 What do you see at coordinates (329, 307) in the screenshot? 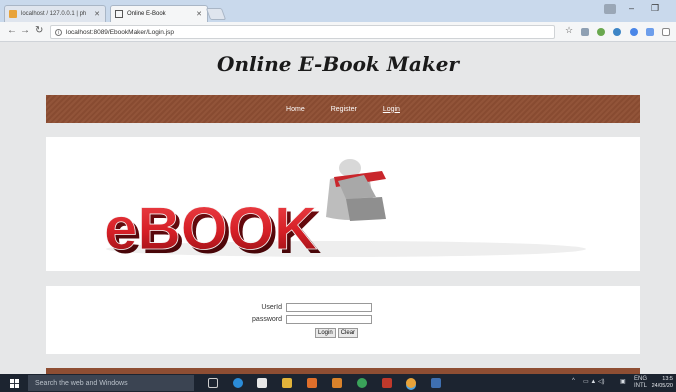
I see `userid-input` at bounding box center [329, 307].